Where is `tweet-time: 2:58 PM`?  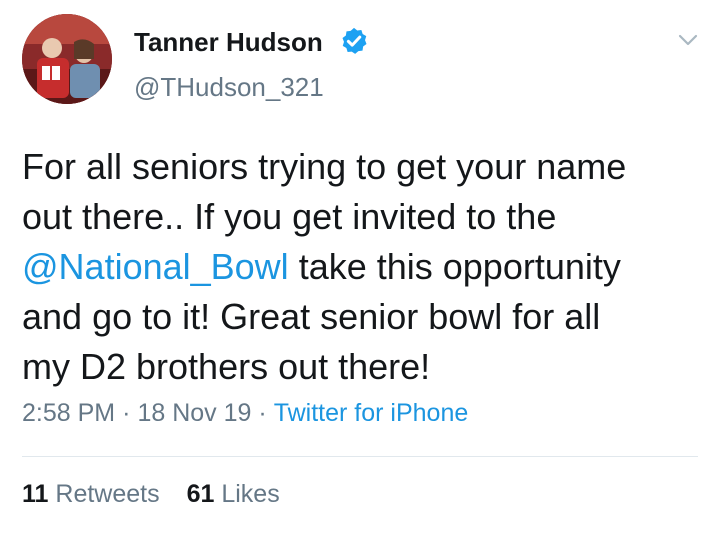
tweet-time: 2:58 PM is located at coordinates (68, 413).